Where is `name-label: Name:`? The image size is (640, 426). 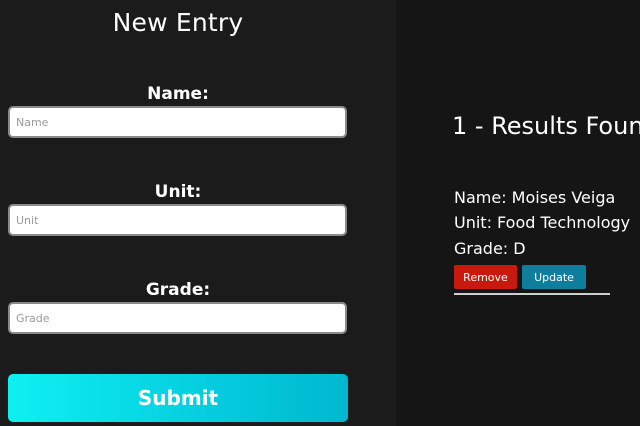 name-label: Name: is located at coordinates (178, 94).